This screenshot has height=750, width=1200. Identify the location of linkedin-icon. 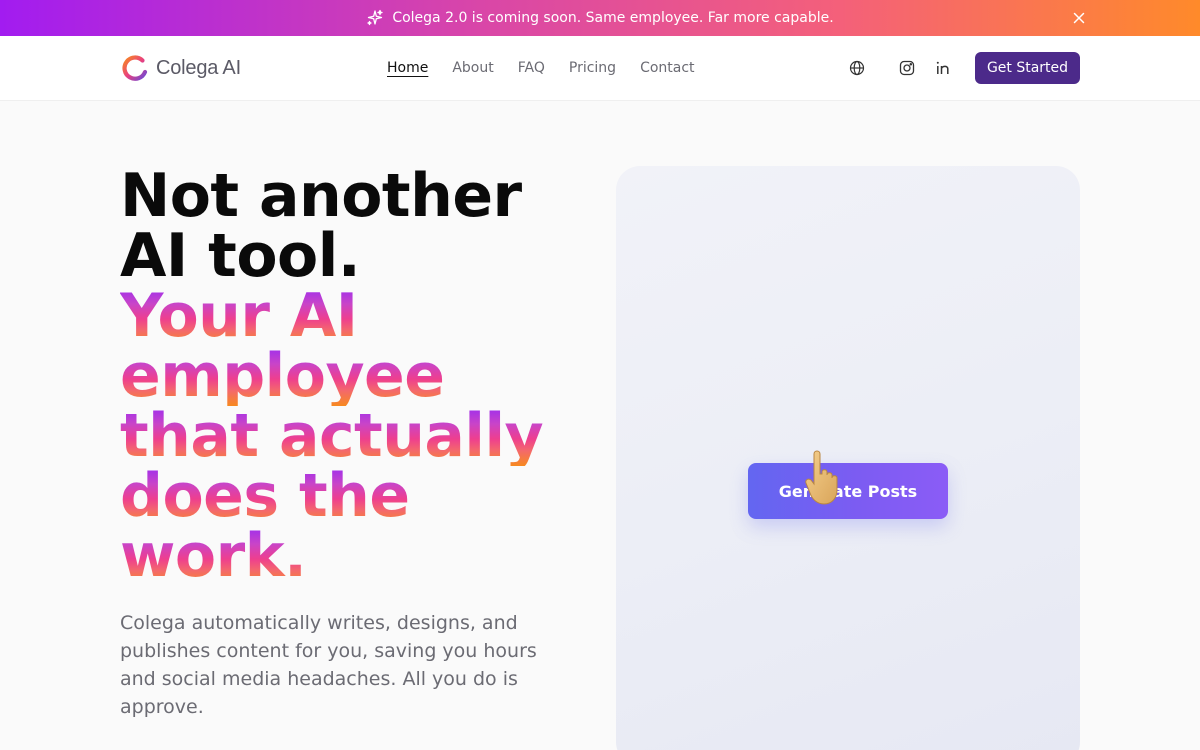
(943, 68).